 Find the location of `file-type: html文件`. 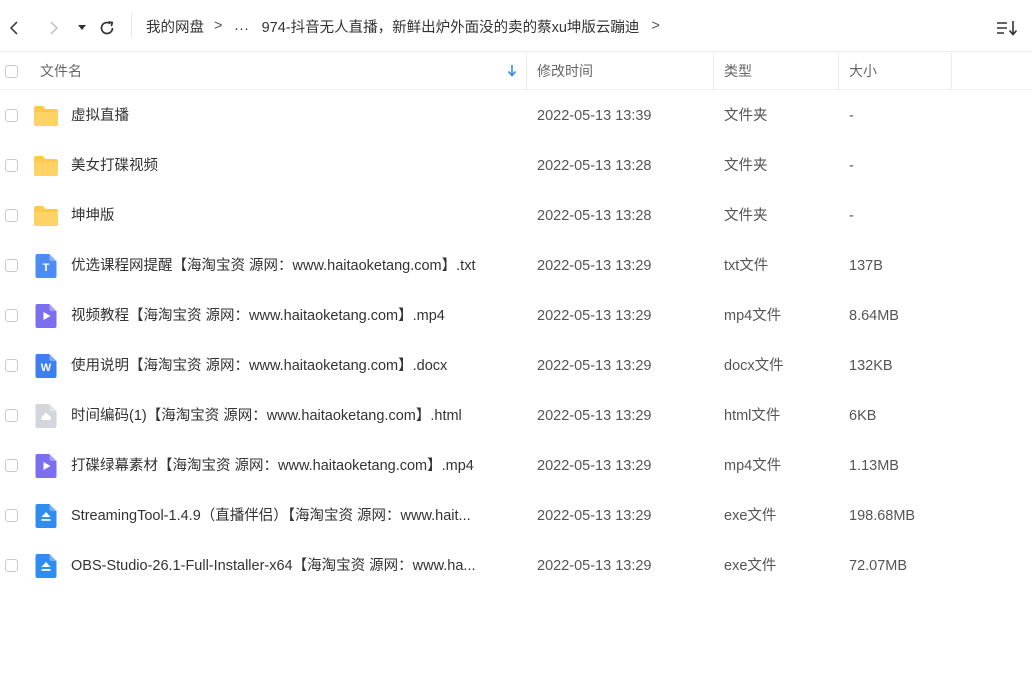

file-type: html文件 is located at coordinates (752, 416).